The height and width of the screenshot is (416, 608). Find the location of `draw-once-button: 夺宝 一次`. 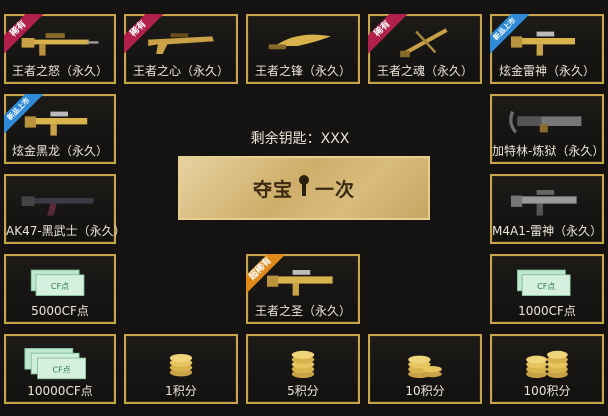

draw-once-button: 夺宝 一次 is located at coordinates (304, 188).